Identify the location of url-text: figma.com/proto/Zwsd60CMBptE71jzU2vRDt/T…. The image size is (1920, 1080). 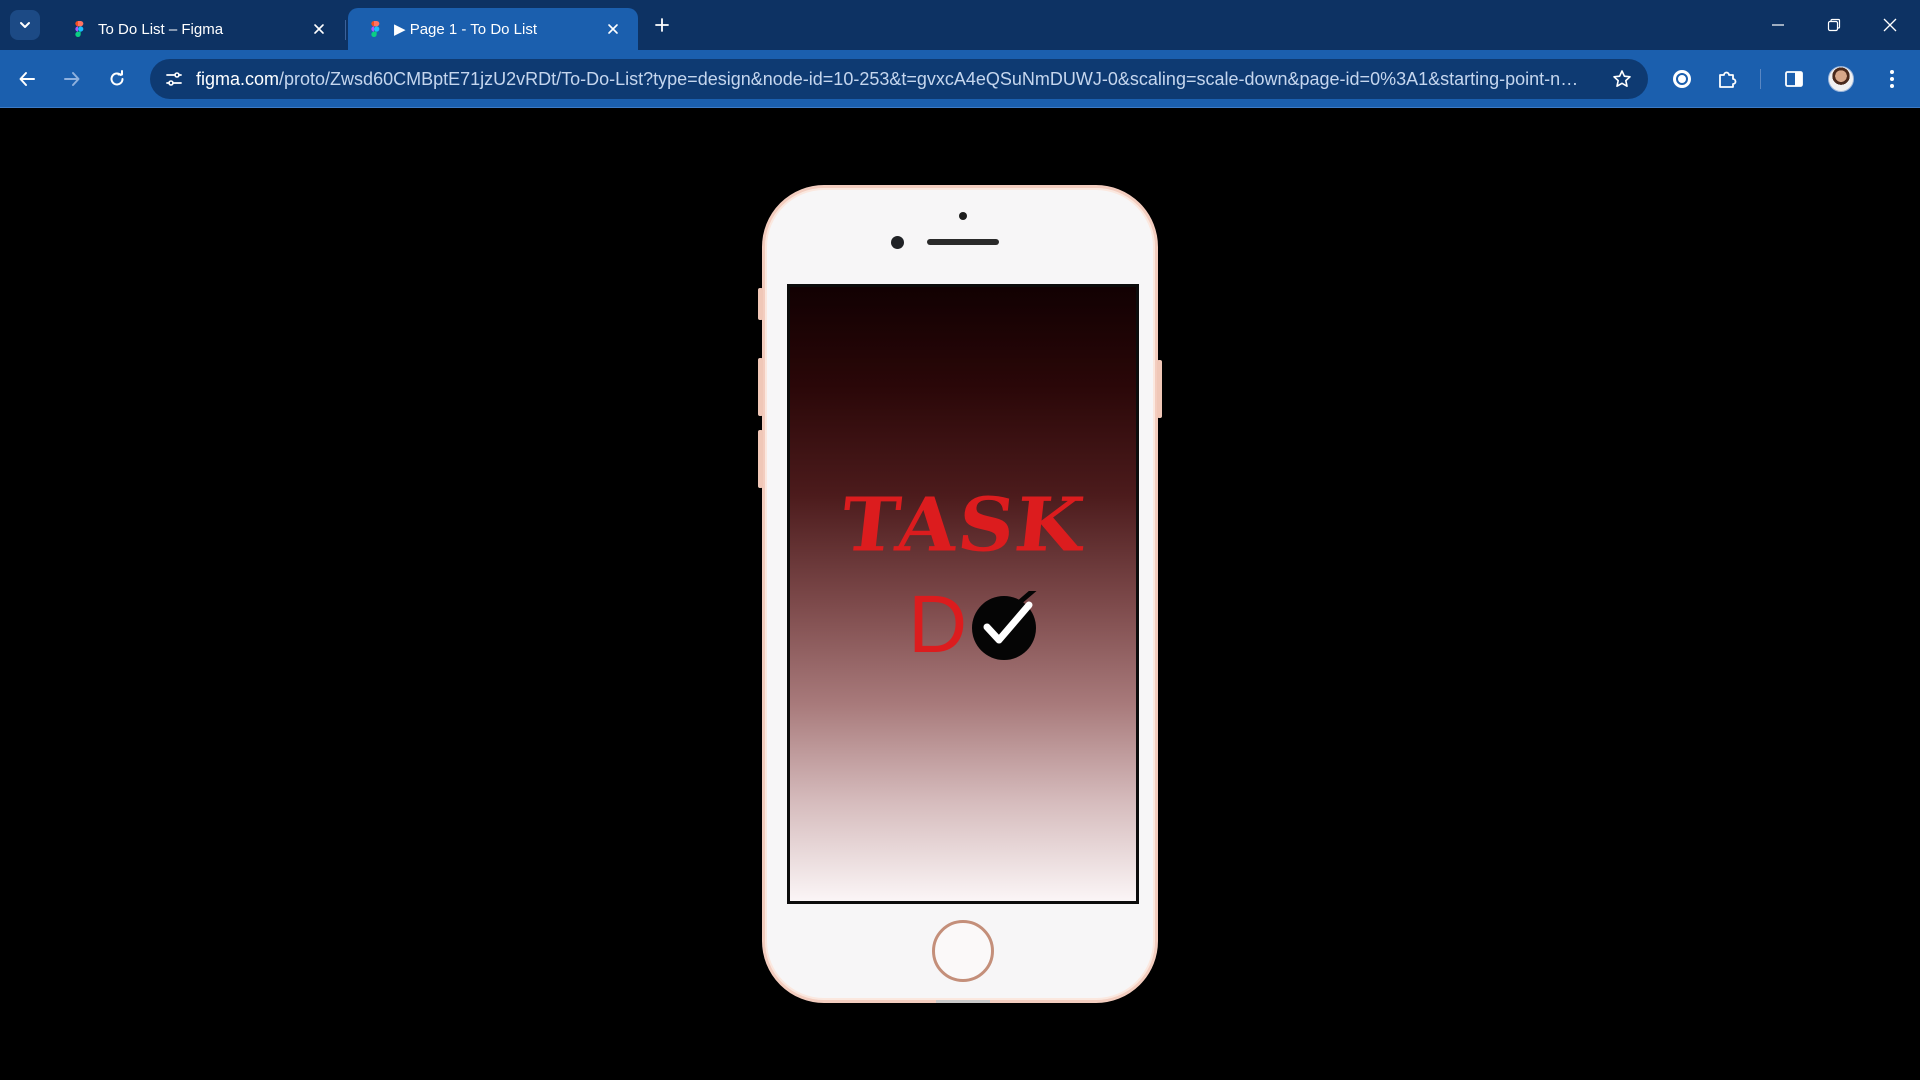
(889, 79).